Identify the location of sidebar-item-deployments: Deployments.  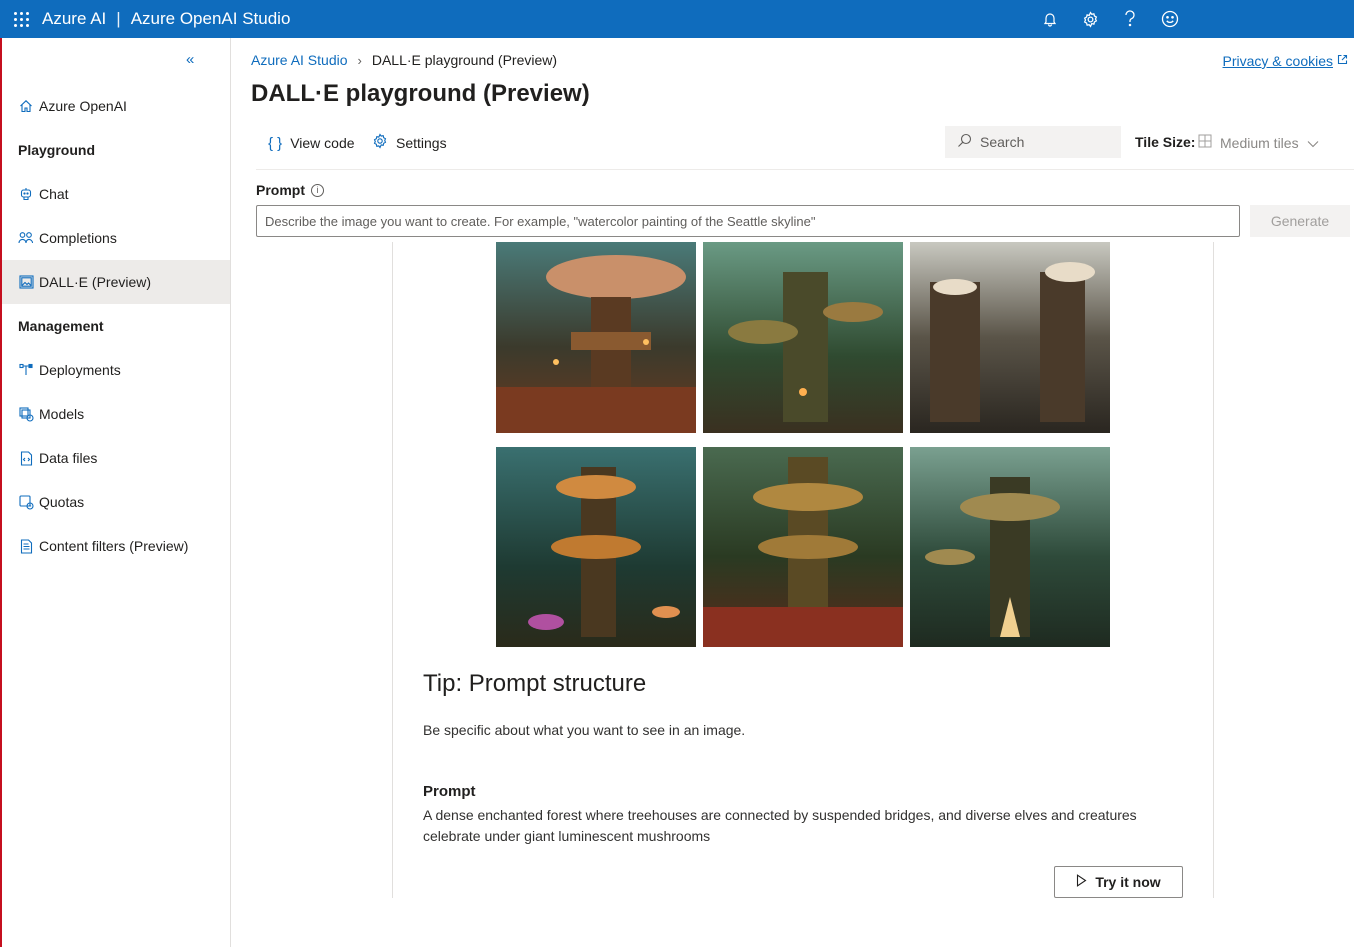
(116, 370).